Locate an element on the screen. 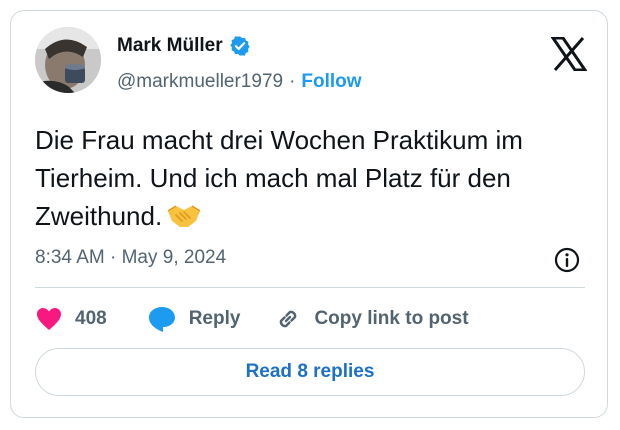 Image resolution: width=620 pixels, height=430 pixels. reply-button: Reply is located at coordinates (194, 319).